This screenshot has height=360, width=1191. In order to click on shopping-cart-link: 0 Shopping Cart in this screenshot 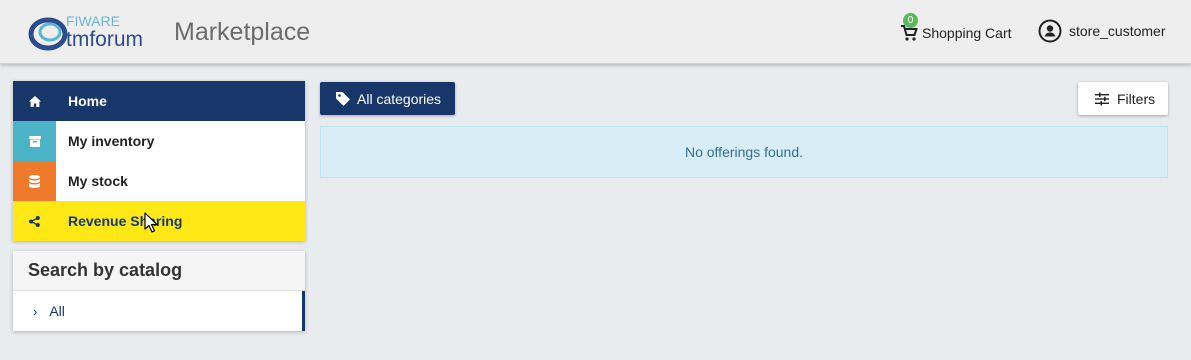, I will do `click(956, 28)`.